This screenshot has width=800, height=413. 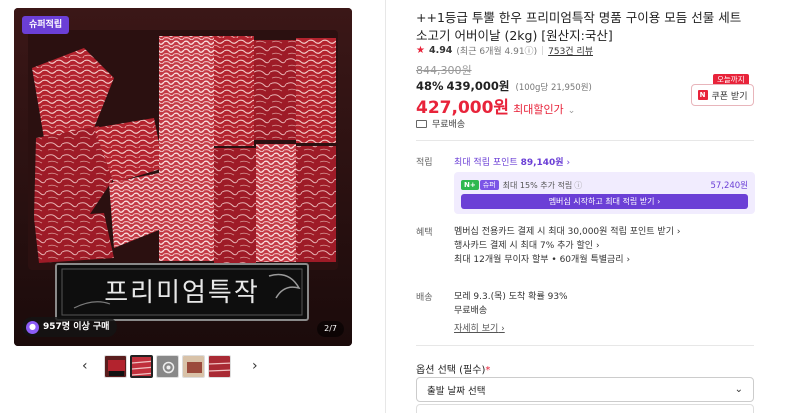 What do you see at coordinates (424, 233) in the screenshot?
I see `benefits-section-label: 혜택` at bounding box center [424, 233].